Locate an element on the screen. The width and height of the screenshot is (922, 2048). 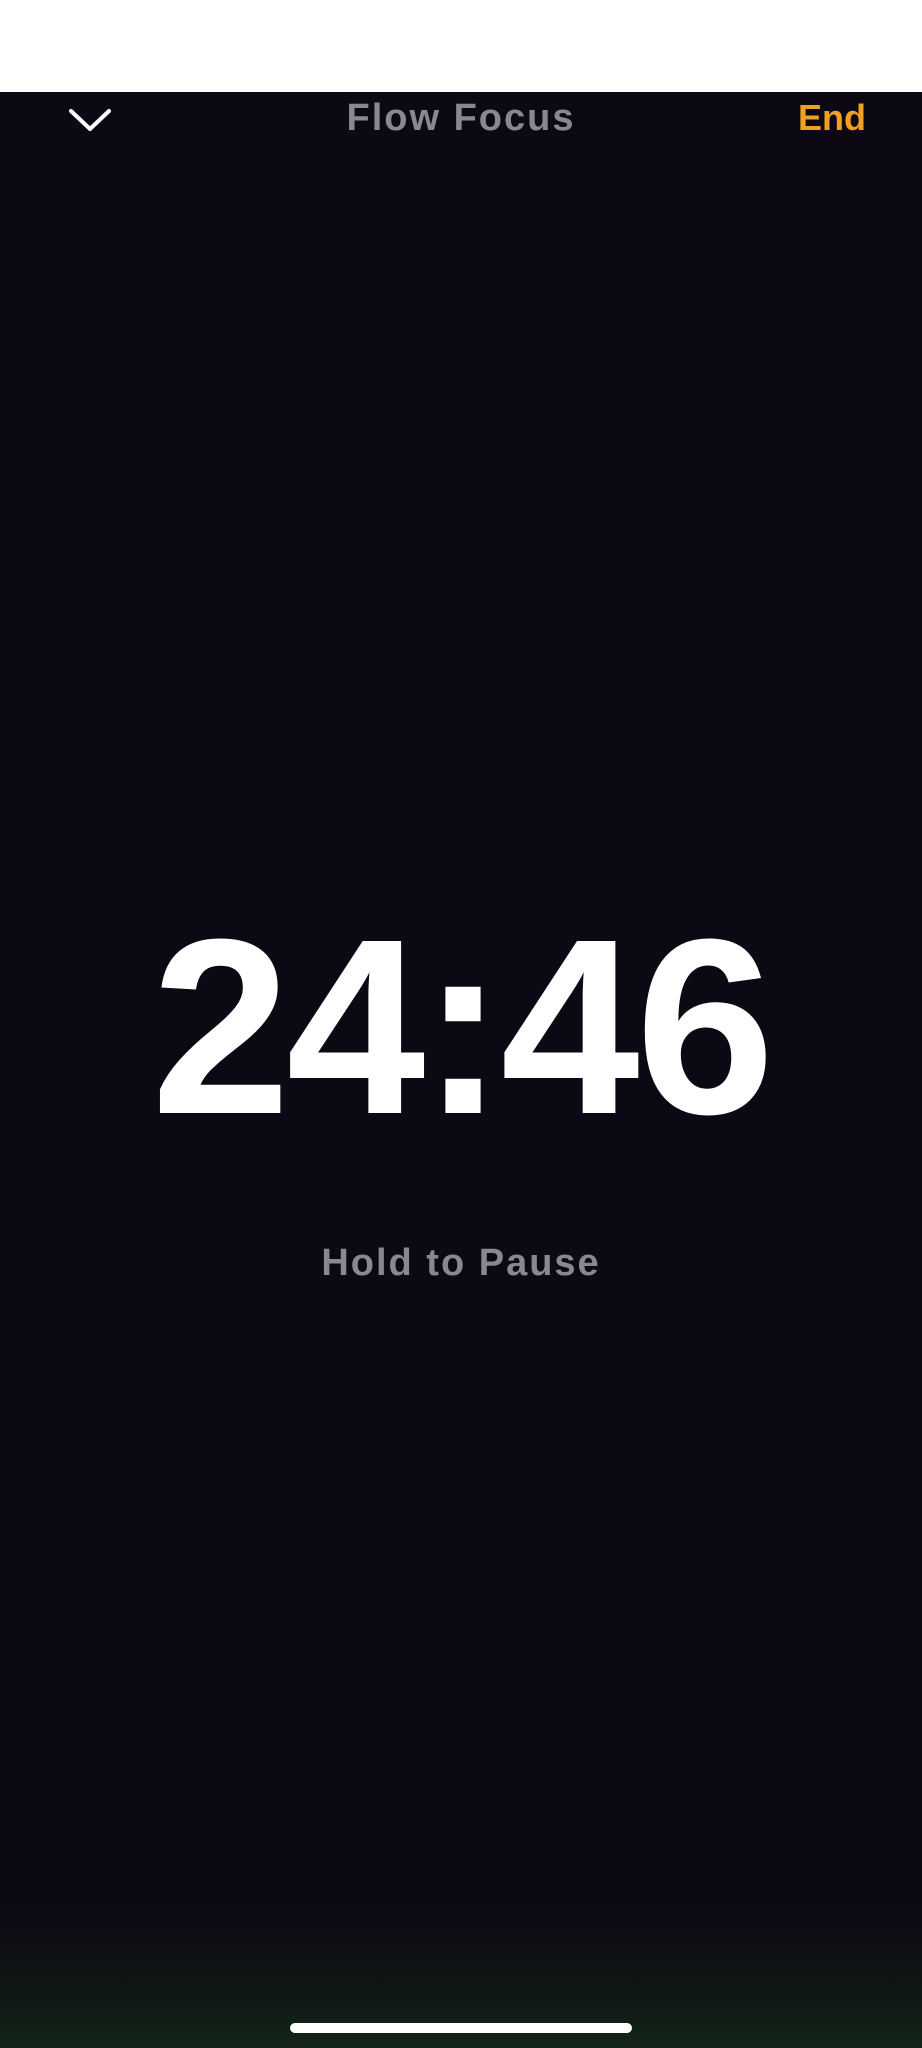
status-bar-area is located at coordinates (461, 46).